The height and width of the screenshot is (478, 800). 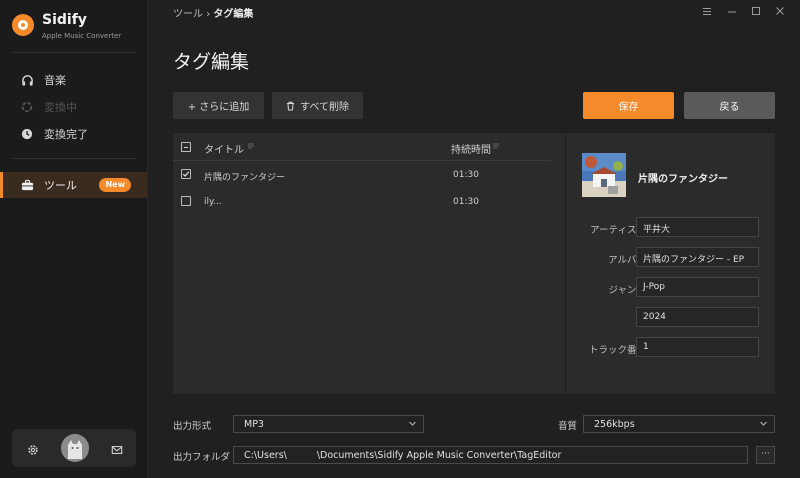 What do you see at coordinates (697, 317) in the screenshot?
I see `year-field: 2024` at bounding box center [697, 317].